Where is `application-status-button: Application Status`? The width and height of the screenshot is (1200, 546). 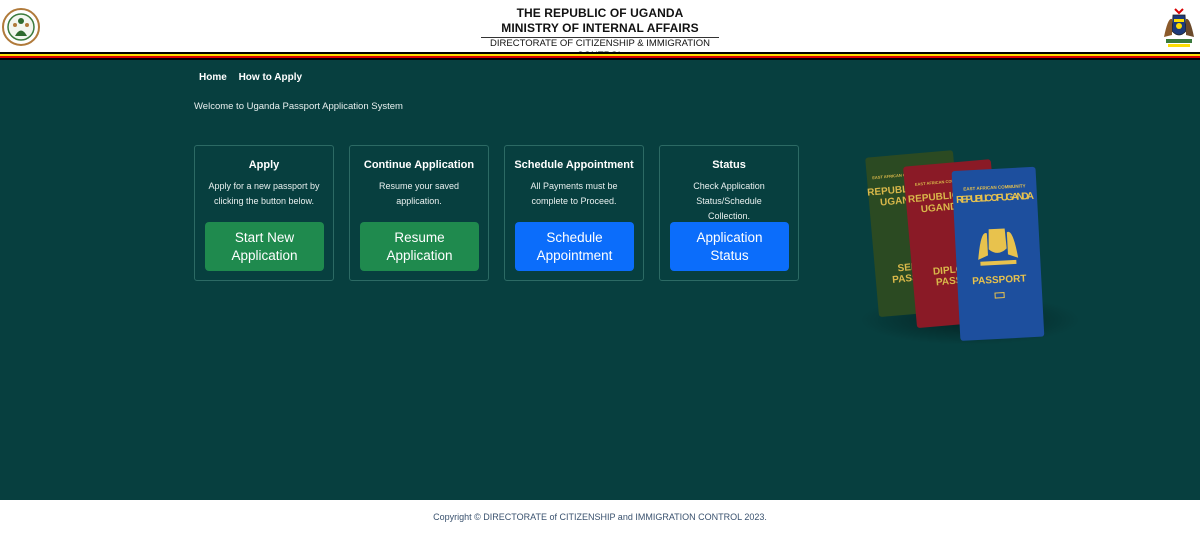
application-status-button: Application Status is located at coordinates (729, 246).